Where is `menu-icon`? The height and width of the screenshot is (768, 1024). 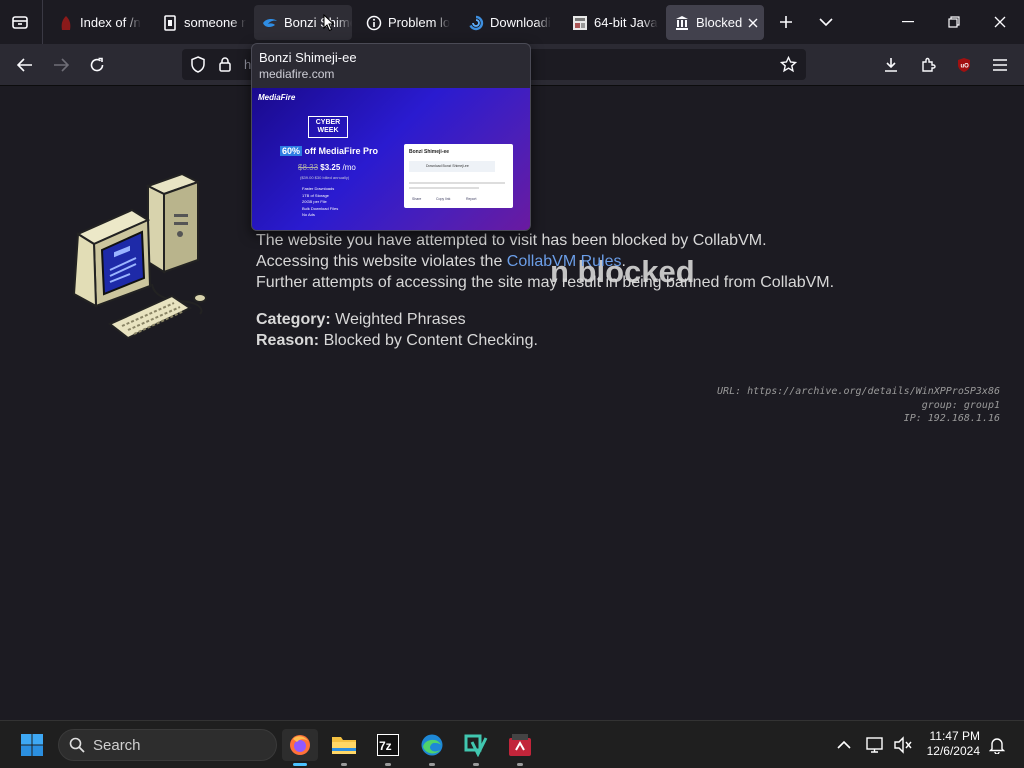 menu-icon is located at coordinates (1000, 65).